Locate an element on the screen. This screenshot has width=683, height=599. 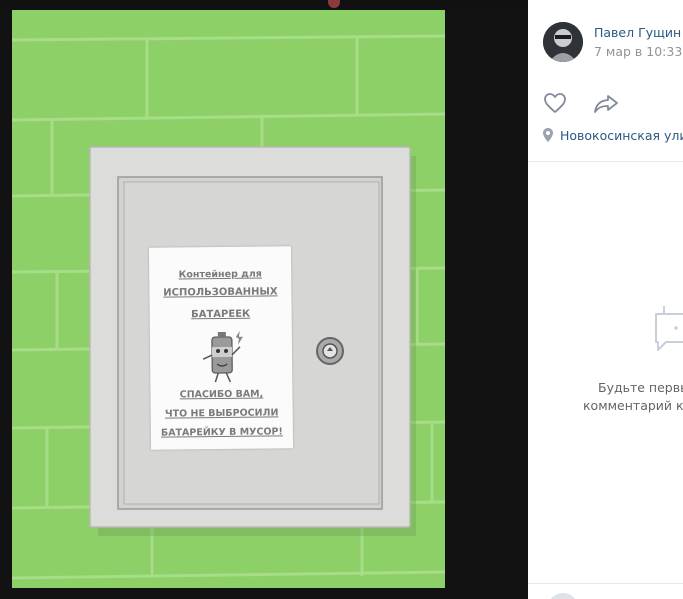
empty-comments-text-line2: комментарий к этой записи. is located at coordinates (633, 405).